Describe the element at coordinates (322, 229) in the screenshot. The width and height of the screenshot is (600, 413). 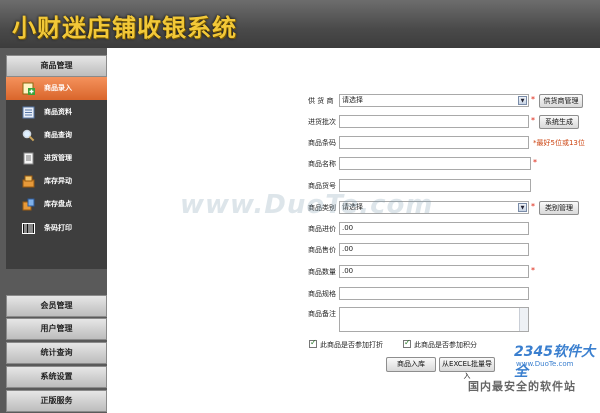
I see `cost-label: 商品进价` at that location.